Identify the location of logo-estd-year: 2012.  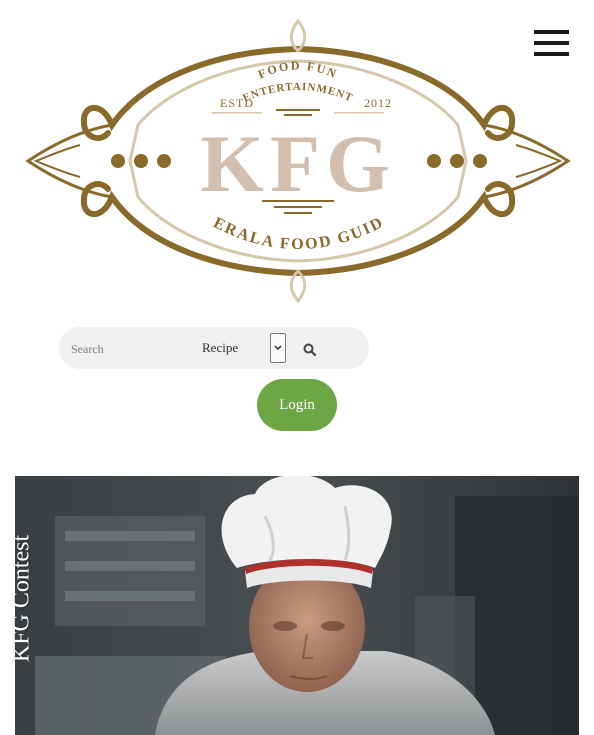
(378, 103).